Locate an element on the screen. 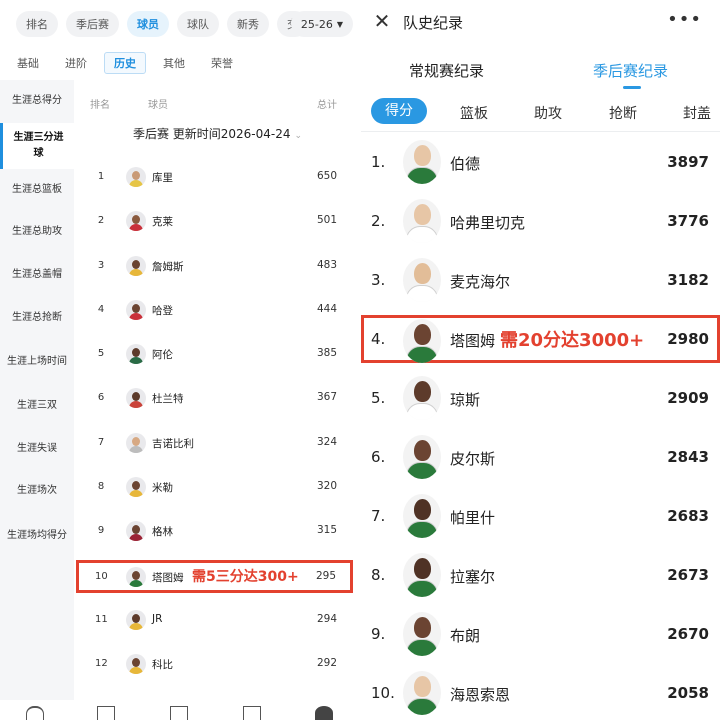  subtab-advanced: 进阶 is located at coordinates (76, 63).